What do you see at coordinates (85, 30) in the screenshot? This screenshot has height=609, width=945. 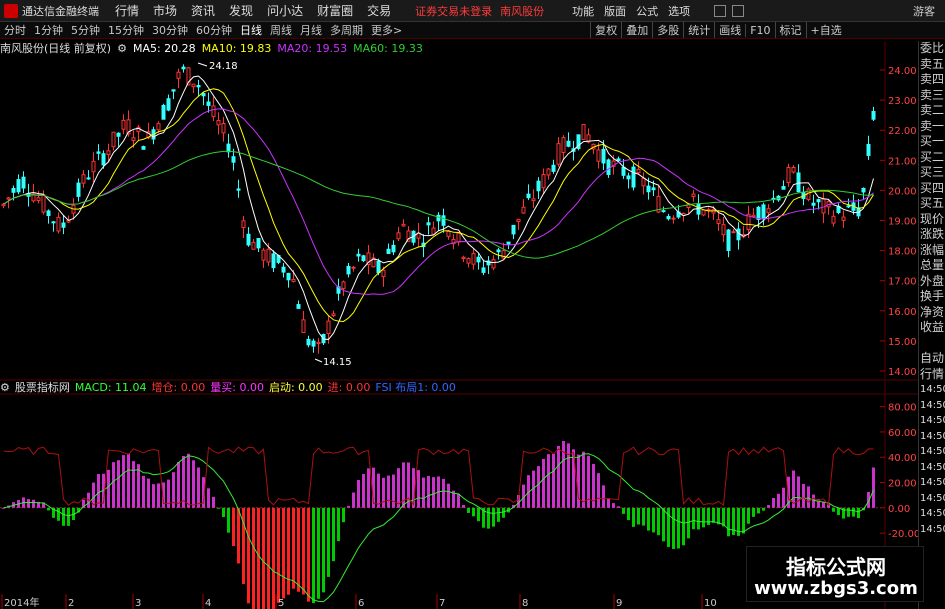 I see `tab-5min: 5分钟` at bounding box center [85, 30].